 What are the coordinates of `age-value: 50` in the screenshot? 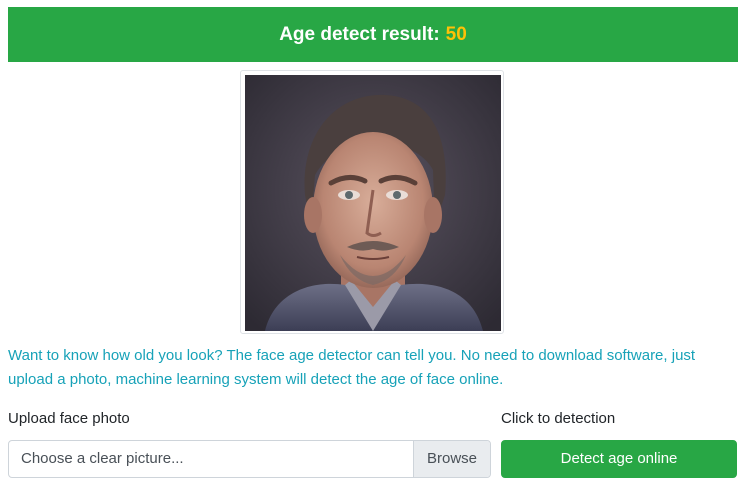 It's located at (456, 34).